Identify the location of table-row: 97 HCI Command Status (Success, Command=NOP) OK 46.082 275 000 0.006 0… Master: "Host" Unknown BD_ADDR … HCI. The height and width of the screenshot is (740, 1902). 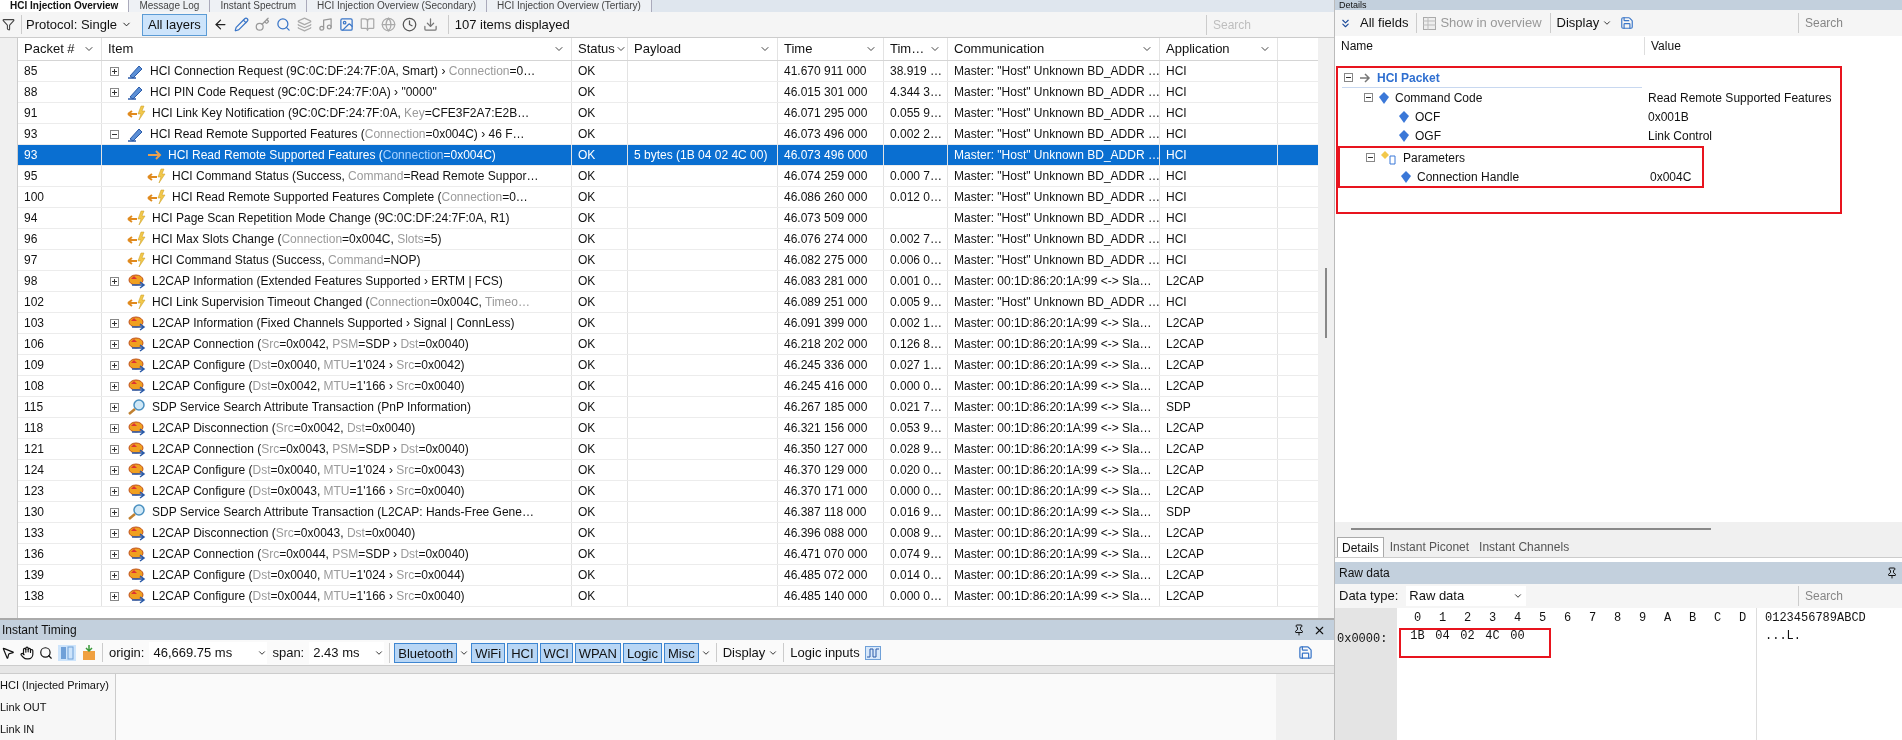
(668, 260).